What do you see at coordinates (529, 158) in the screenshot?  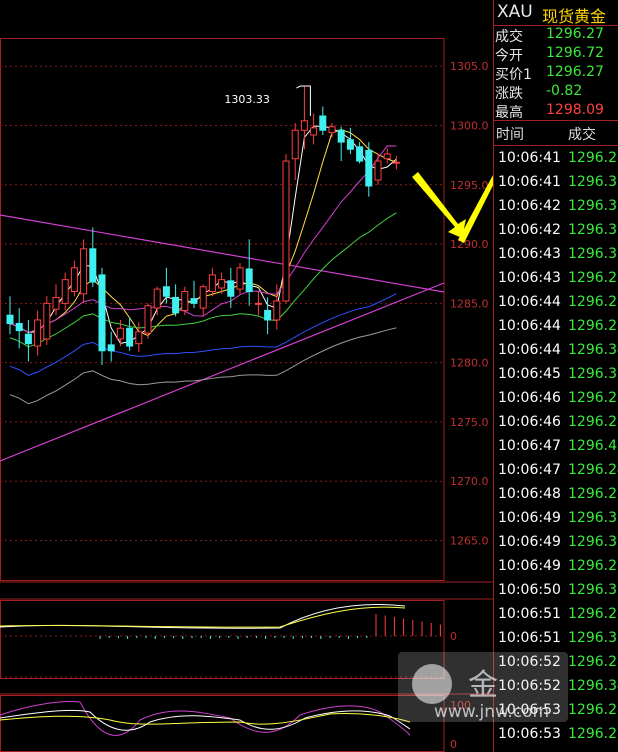 I see `tick-time: 10:06:41` at bounding box center [529, 158].